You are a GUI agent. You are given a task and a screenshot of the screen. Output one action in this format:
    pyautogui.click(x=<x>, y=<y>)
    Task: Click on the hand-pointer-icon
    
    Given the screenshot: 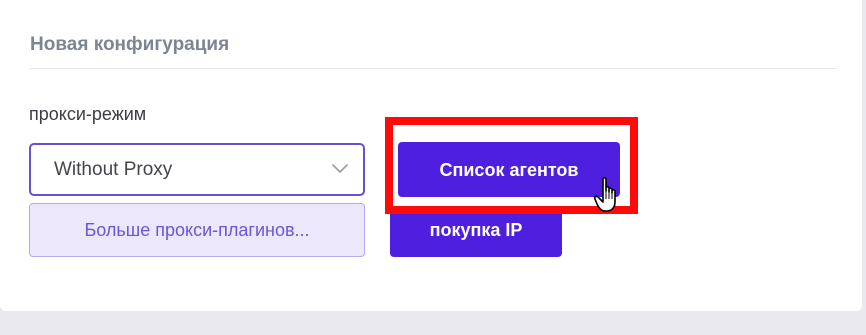 What is the action you would take?
    pyautogui.click(x=605, y=194)
    